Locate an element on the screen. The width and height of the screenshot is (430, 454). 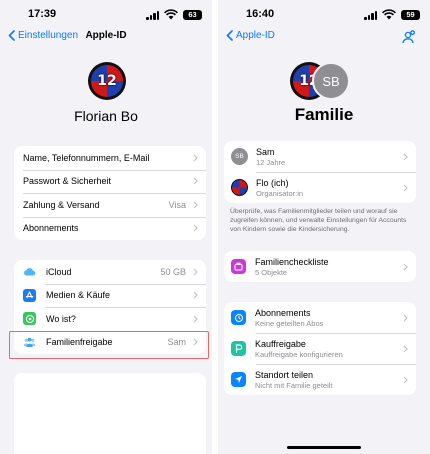
row-media-purchases: Medien & Käufe is located at coordinates (110, 295).